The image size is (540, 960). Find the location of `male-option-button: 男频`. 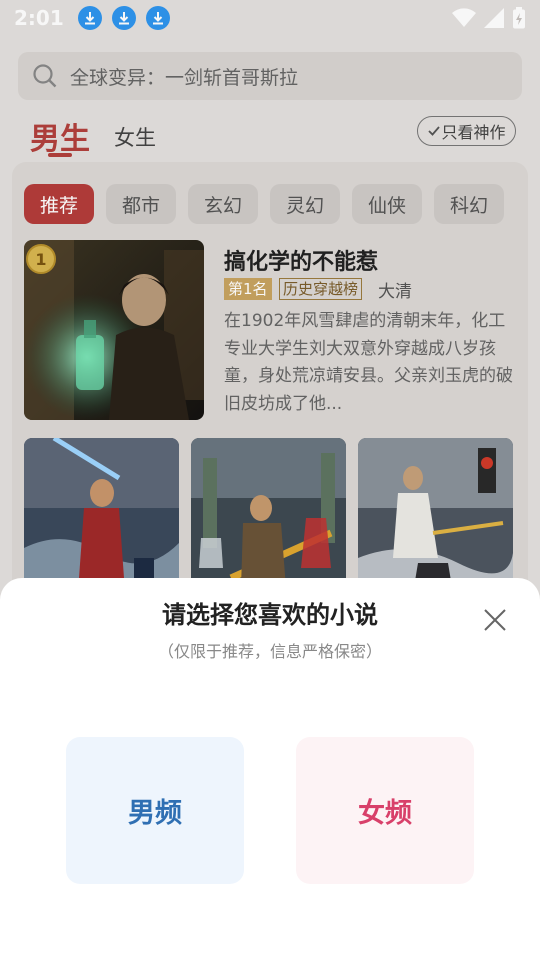

male-option-button: 男频 is located at coordinates (155, 810).